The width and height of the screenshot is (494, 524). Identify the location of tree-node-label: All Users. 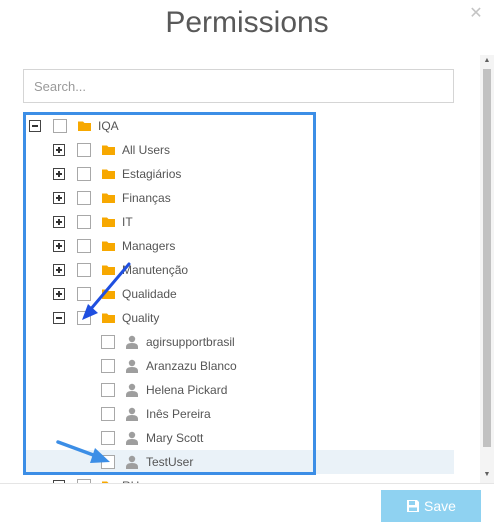
(146, 150).